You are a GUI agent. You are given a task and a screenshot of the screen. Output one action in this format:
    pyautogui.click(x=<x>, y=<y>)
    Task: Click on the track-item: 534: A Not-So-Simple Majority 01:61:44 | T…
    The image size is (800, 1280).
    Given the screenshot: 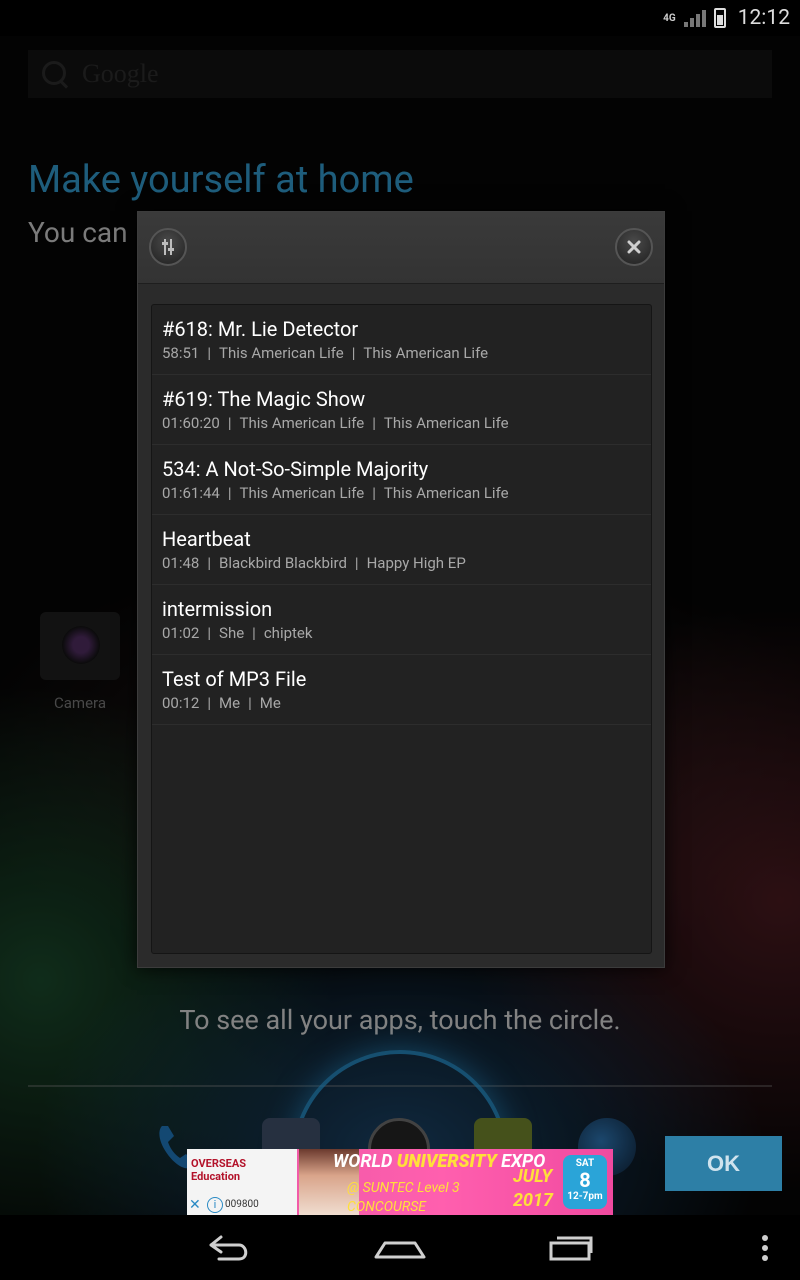 What is the action you would take?
    pyautogui.click(x=401, y=480)
    